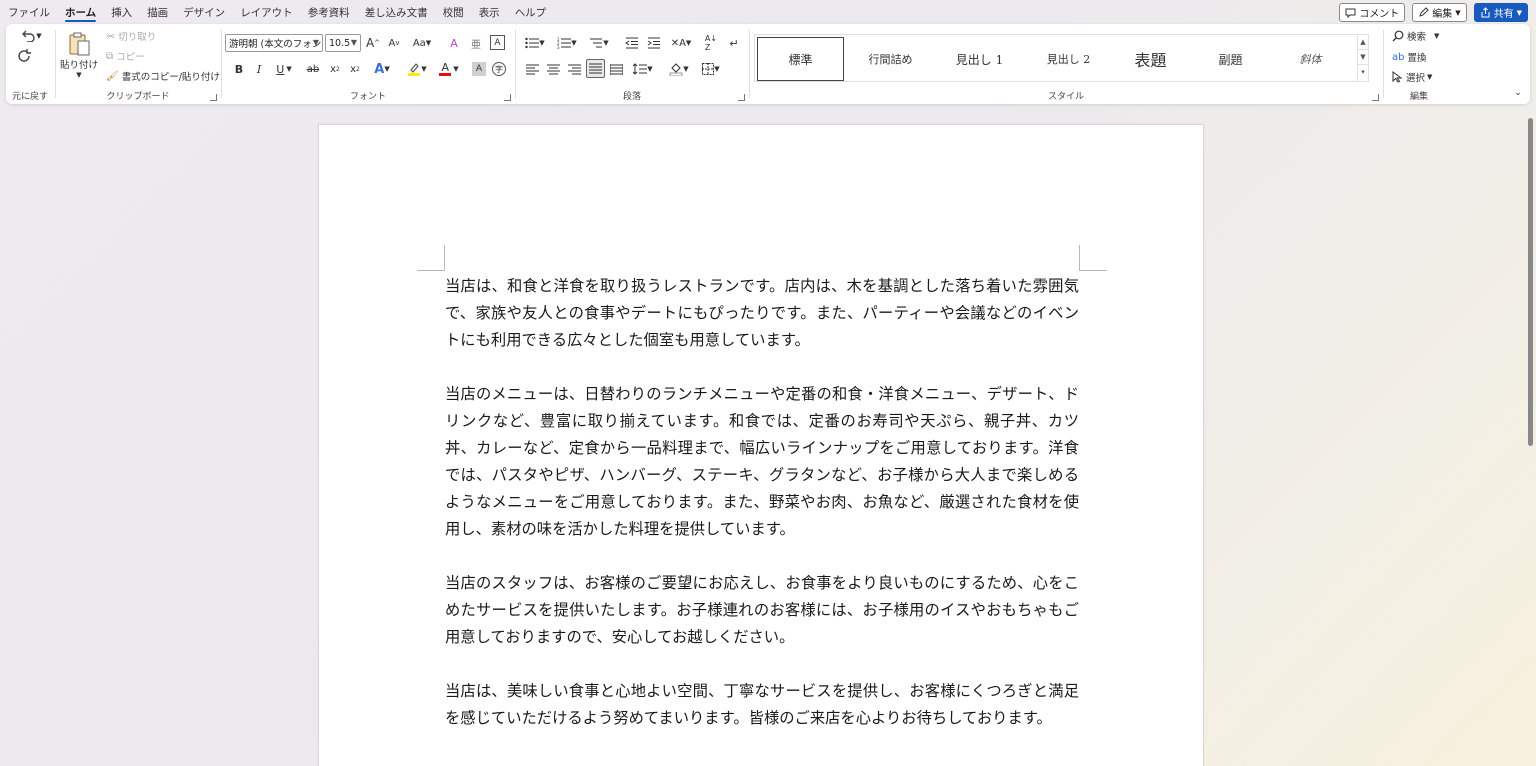 Image resolution: width=1536 pixels, height=766 pixels. I want to click on tab-insert: 挿入, so click(121, 13).